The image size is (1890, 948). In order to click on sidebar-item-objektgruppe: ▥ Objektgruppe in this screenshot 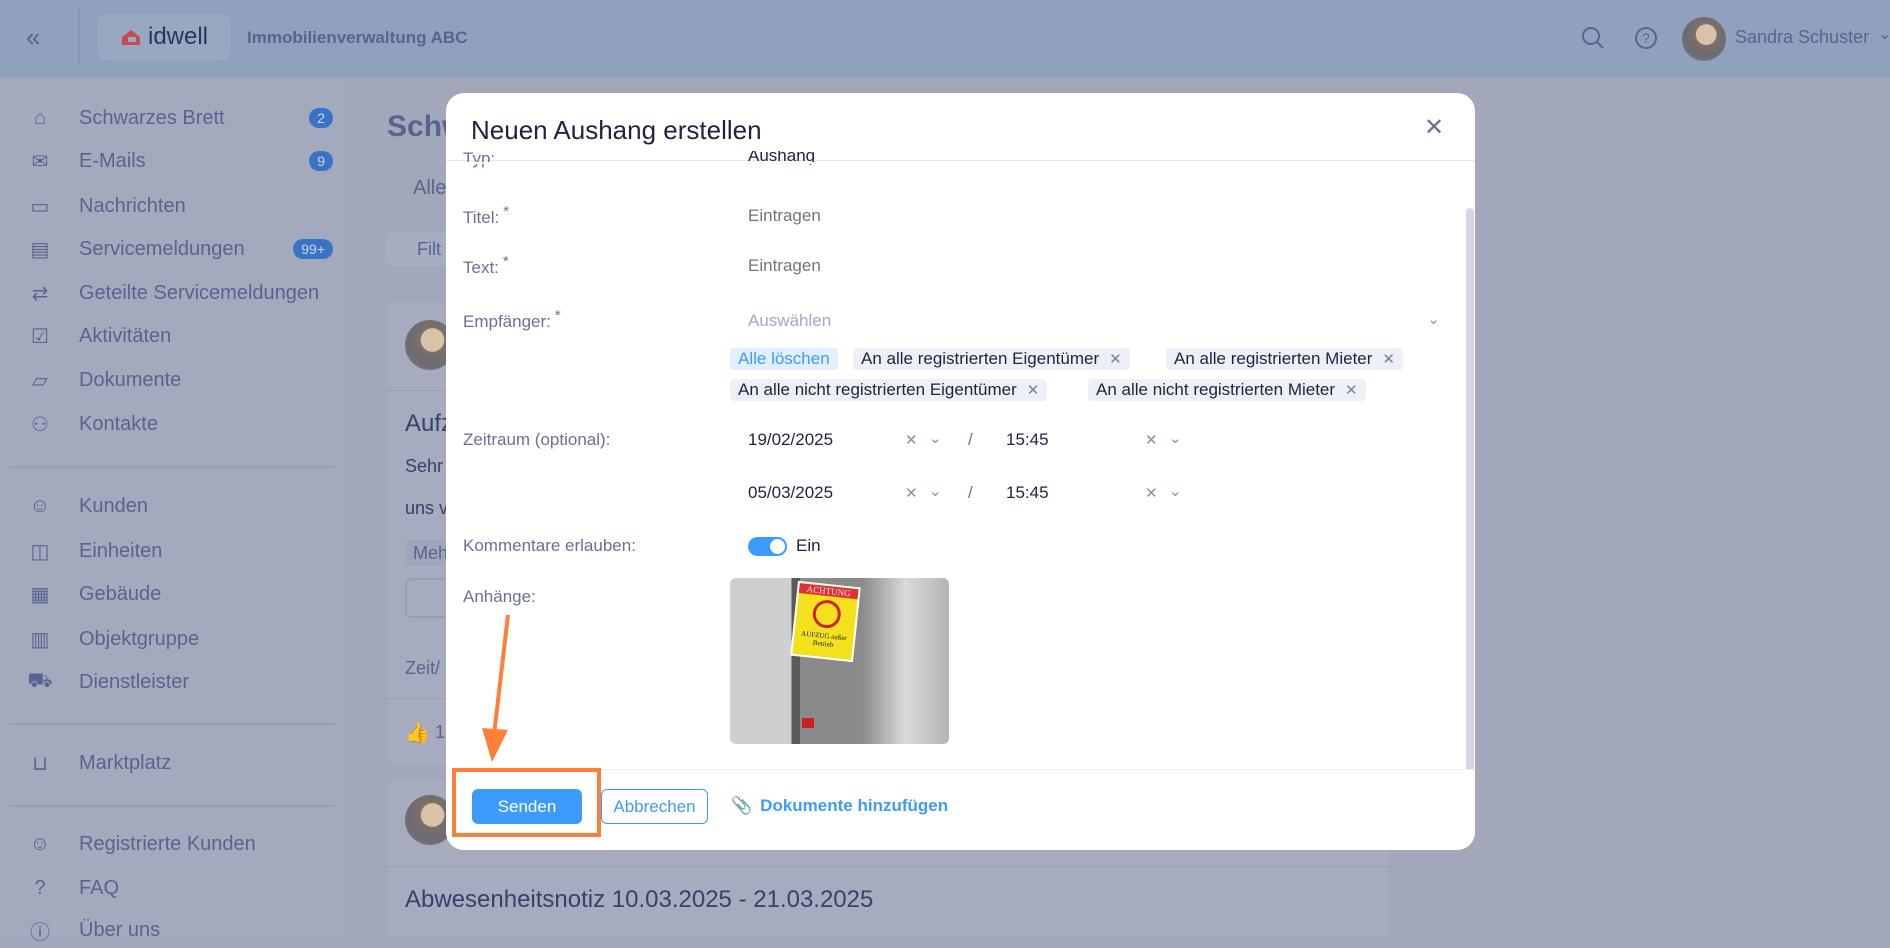, I will do `click(172, 639)`.